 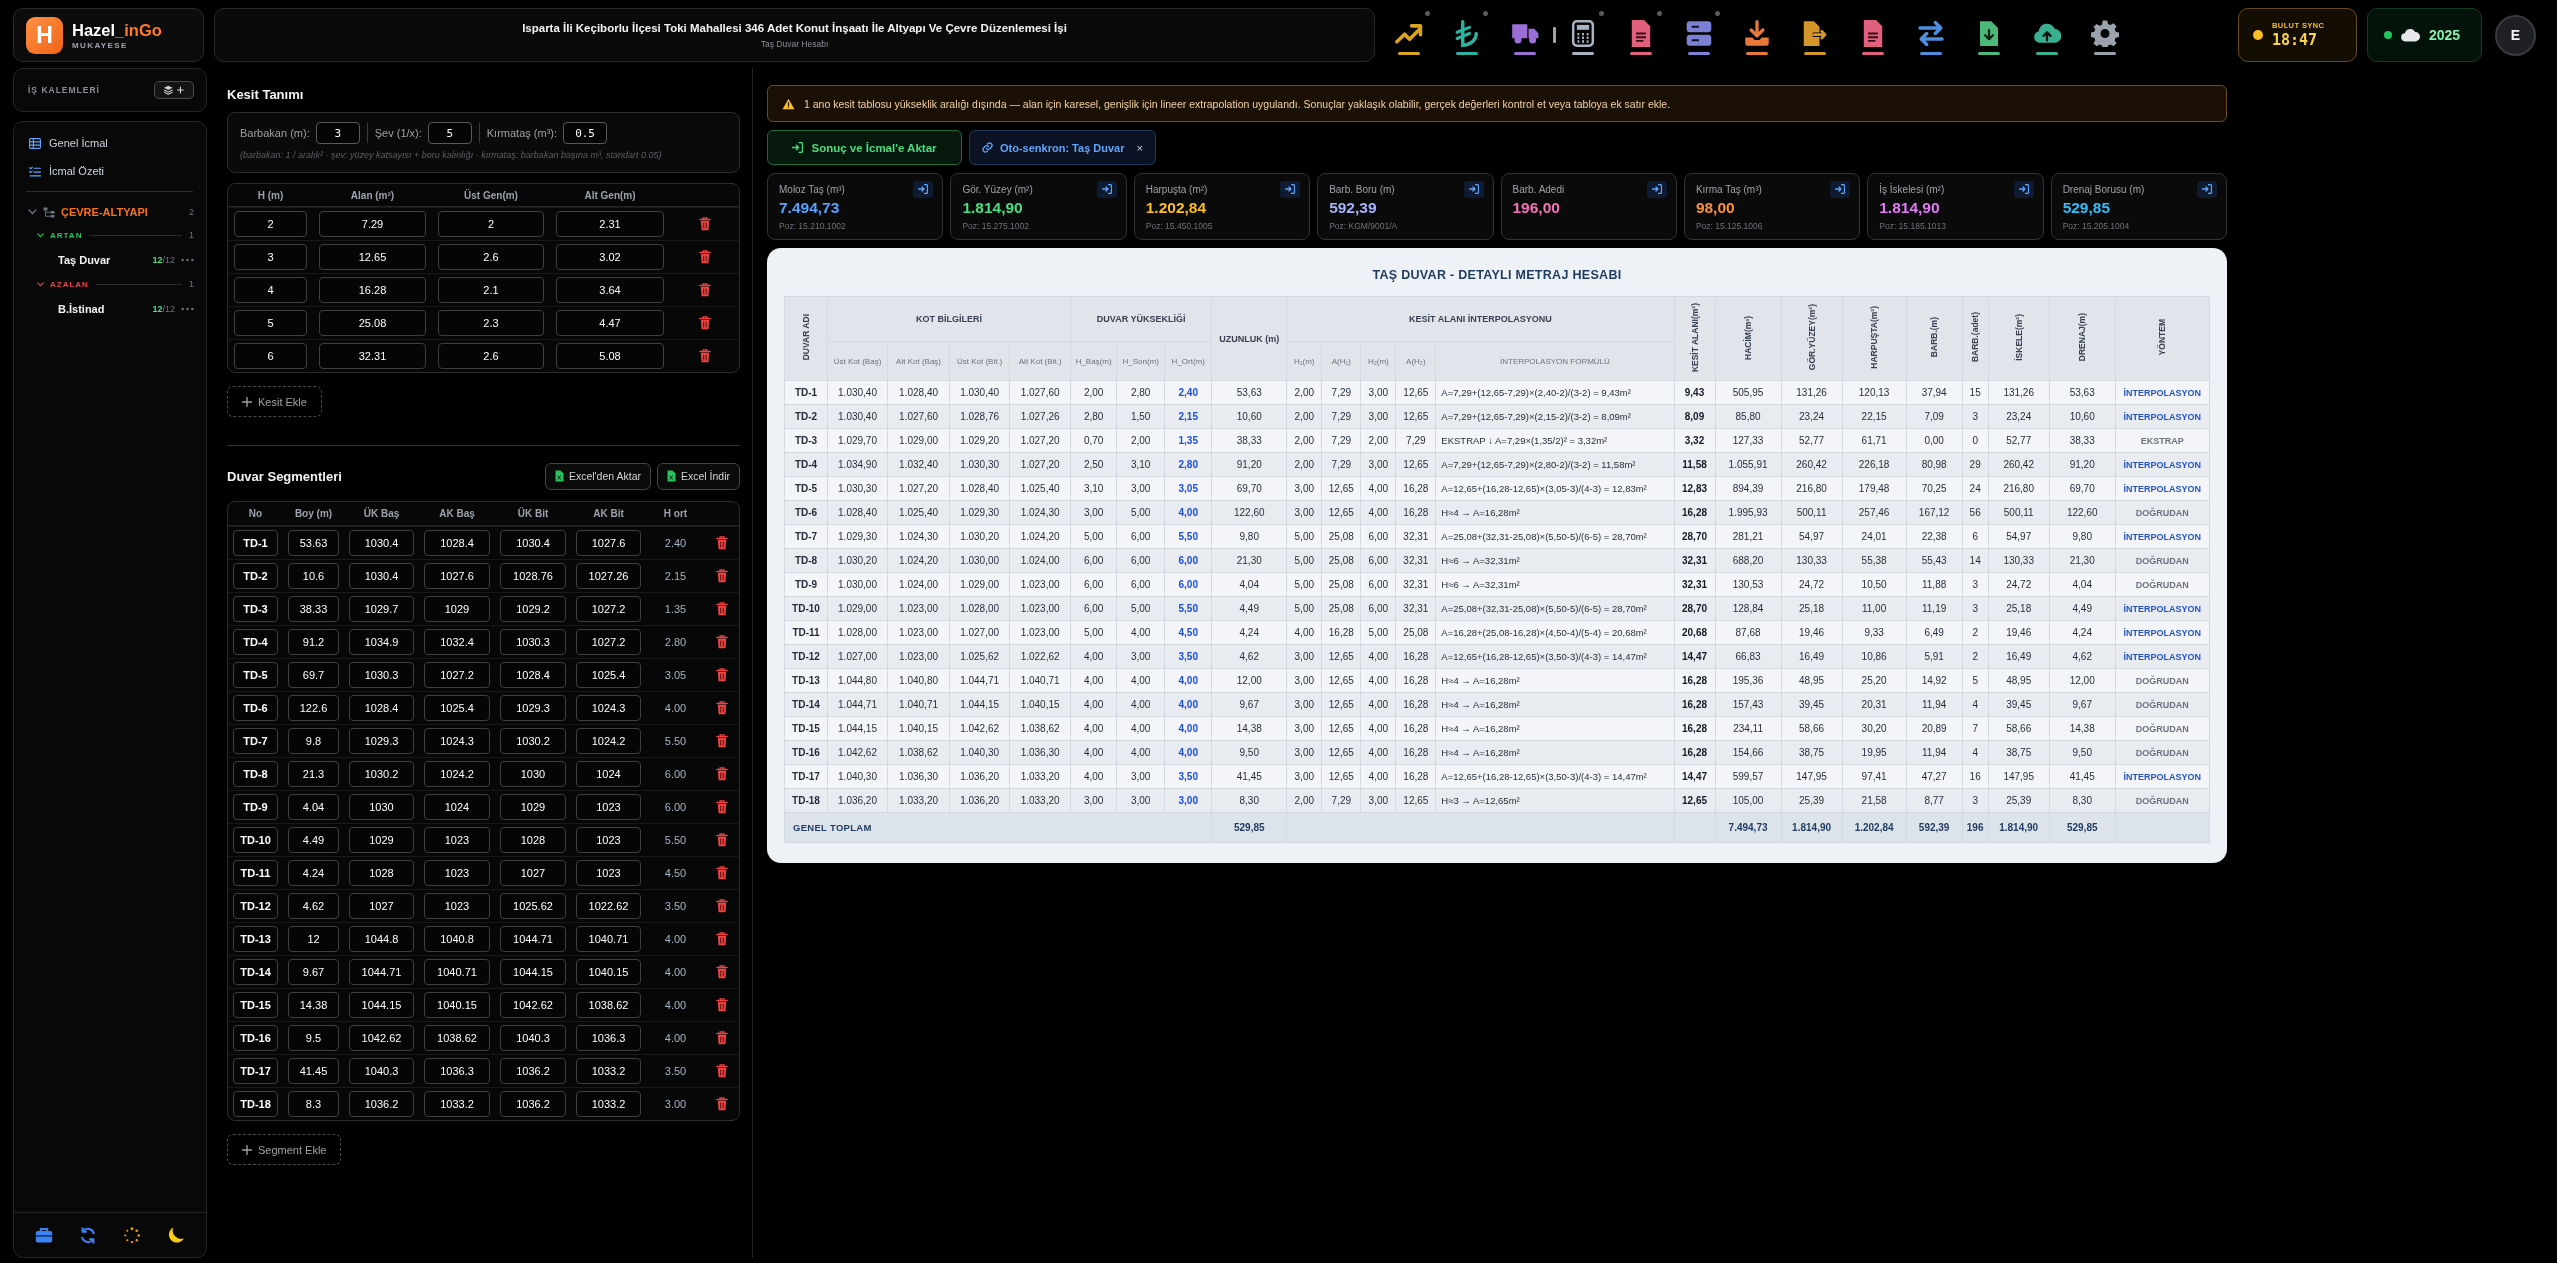 I want to click on input-field: 1028.76, so click(x=533, y=576).